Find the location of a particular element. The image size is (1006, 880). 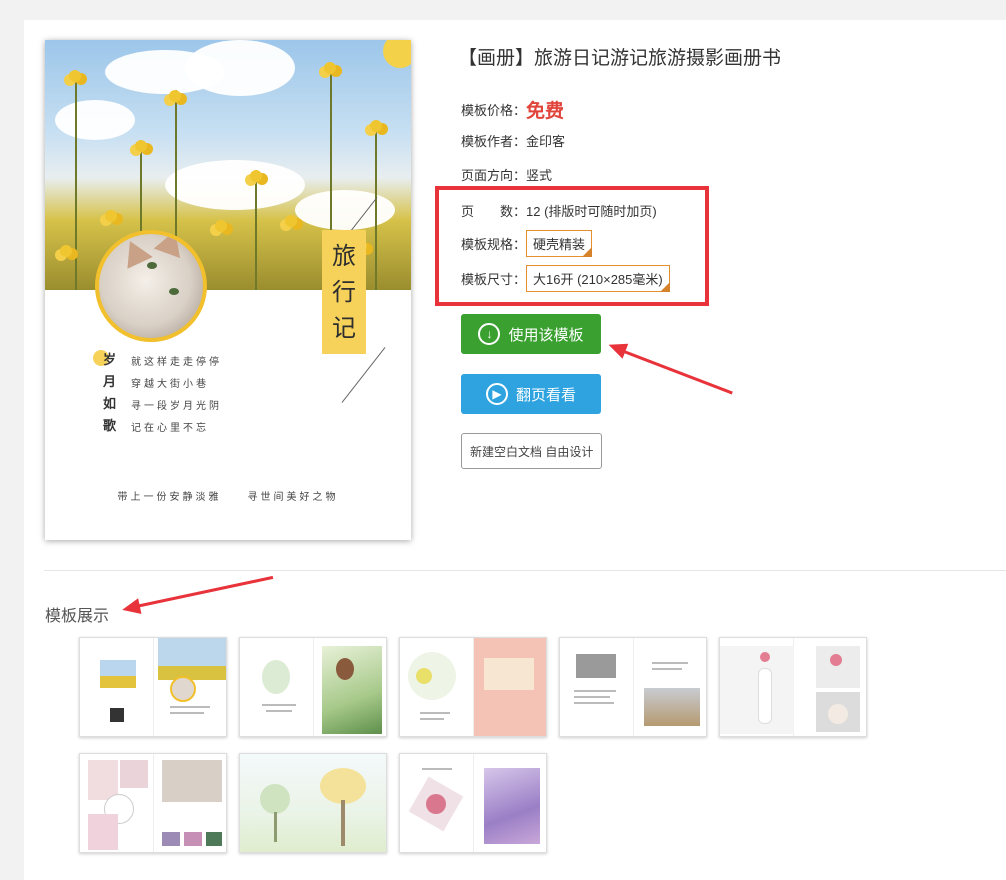

size-label: 模板尺寸： is located at coordinates (494, 279).